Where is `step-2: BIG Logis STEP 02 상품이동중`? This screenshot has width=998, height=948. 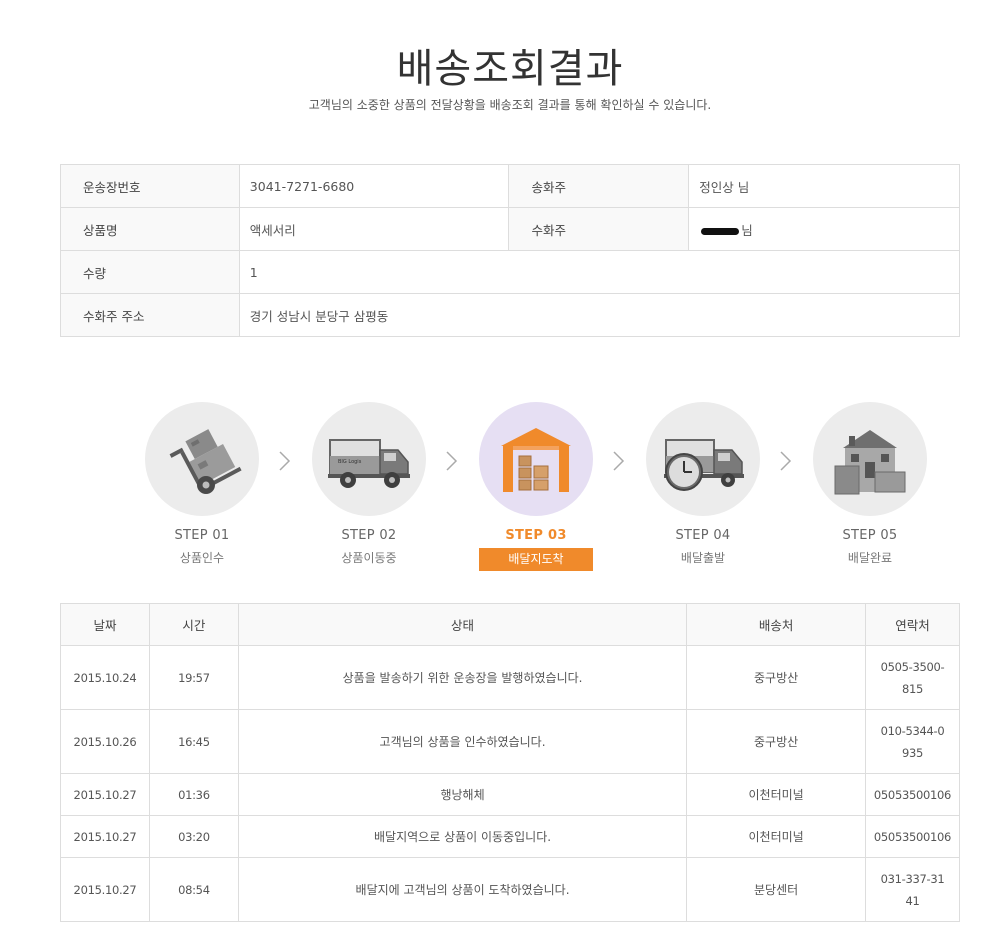
step-2: BIG Logis STEP 02 상품이동중 is located at coordinates (369, 484).